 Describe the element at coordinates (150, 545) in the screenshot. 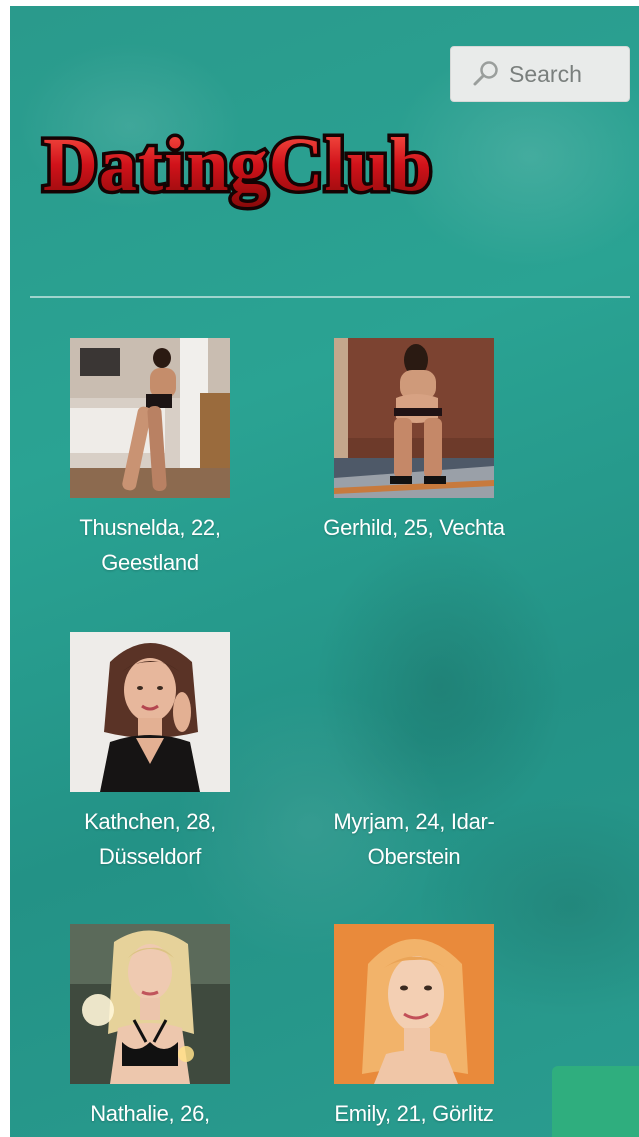

I see `profile-name: Thusnelda, 22, Geestland` at that location.